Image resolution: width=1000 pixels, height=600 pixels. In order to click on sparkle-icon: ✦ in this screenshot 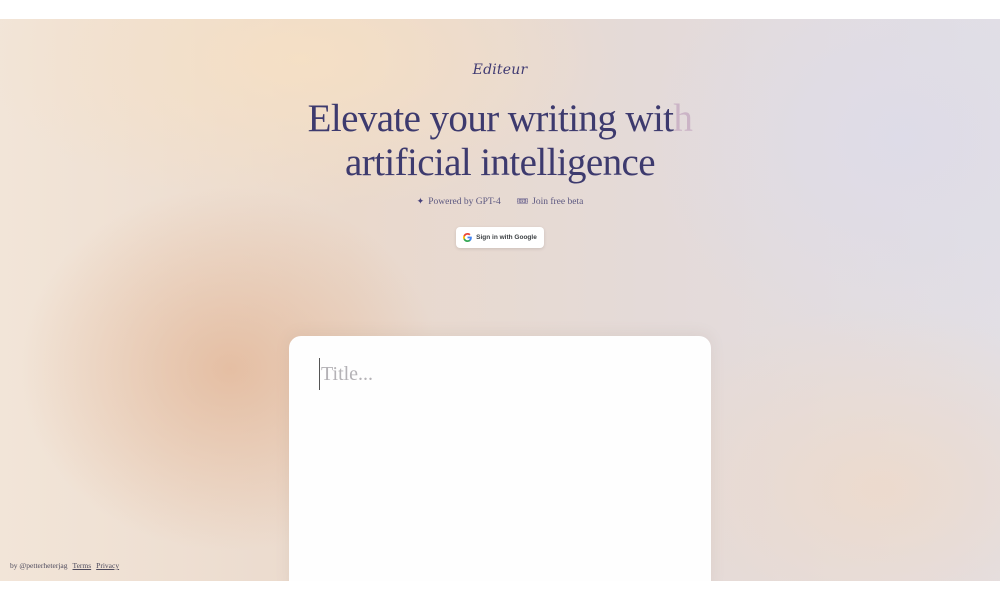, I will do `click(420, 201)`.